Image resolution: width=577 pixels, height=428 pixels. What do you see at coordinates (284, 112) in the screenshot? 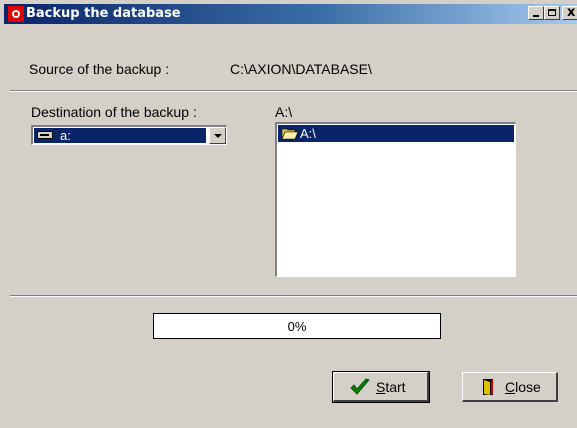
I see `current-path-label: A:\` at bounding box center [284, 112].